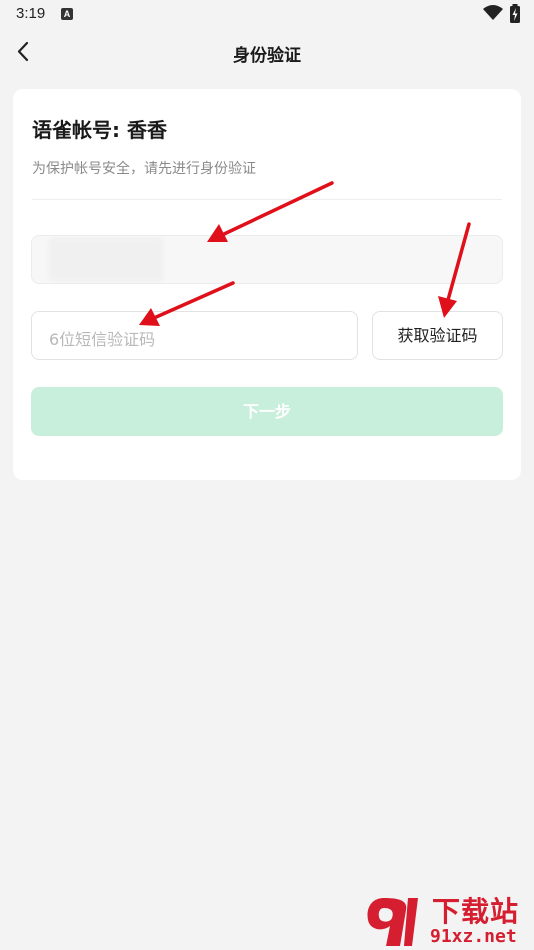  Describe the element at coordinates (267, 259) in the screenshot. I see `phone-number-field` at that location.